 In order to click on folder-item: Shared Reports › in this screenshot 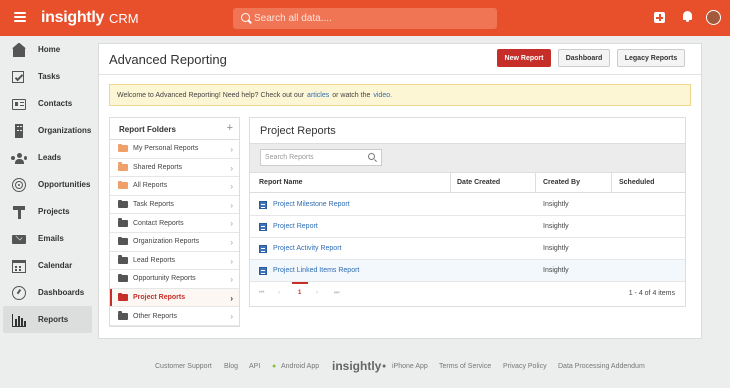, I will do `click(174, 168)`.